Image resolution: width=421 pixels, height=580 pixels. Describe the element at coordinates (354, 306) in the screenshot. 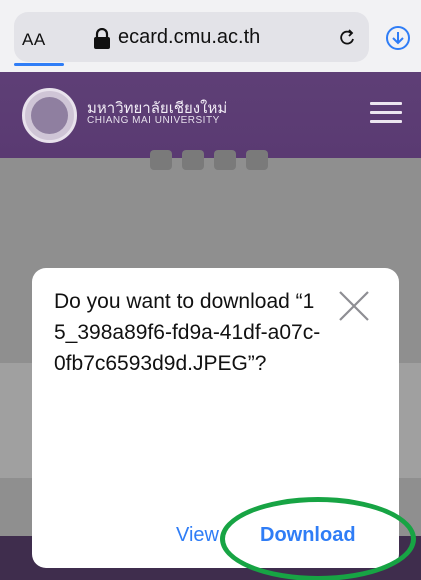

I see `close-icon` at that location.